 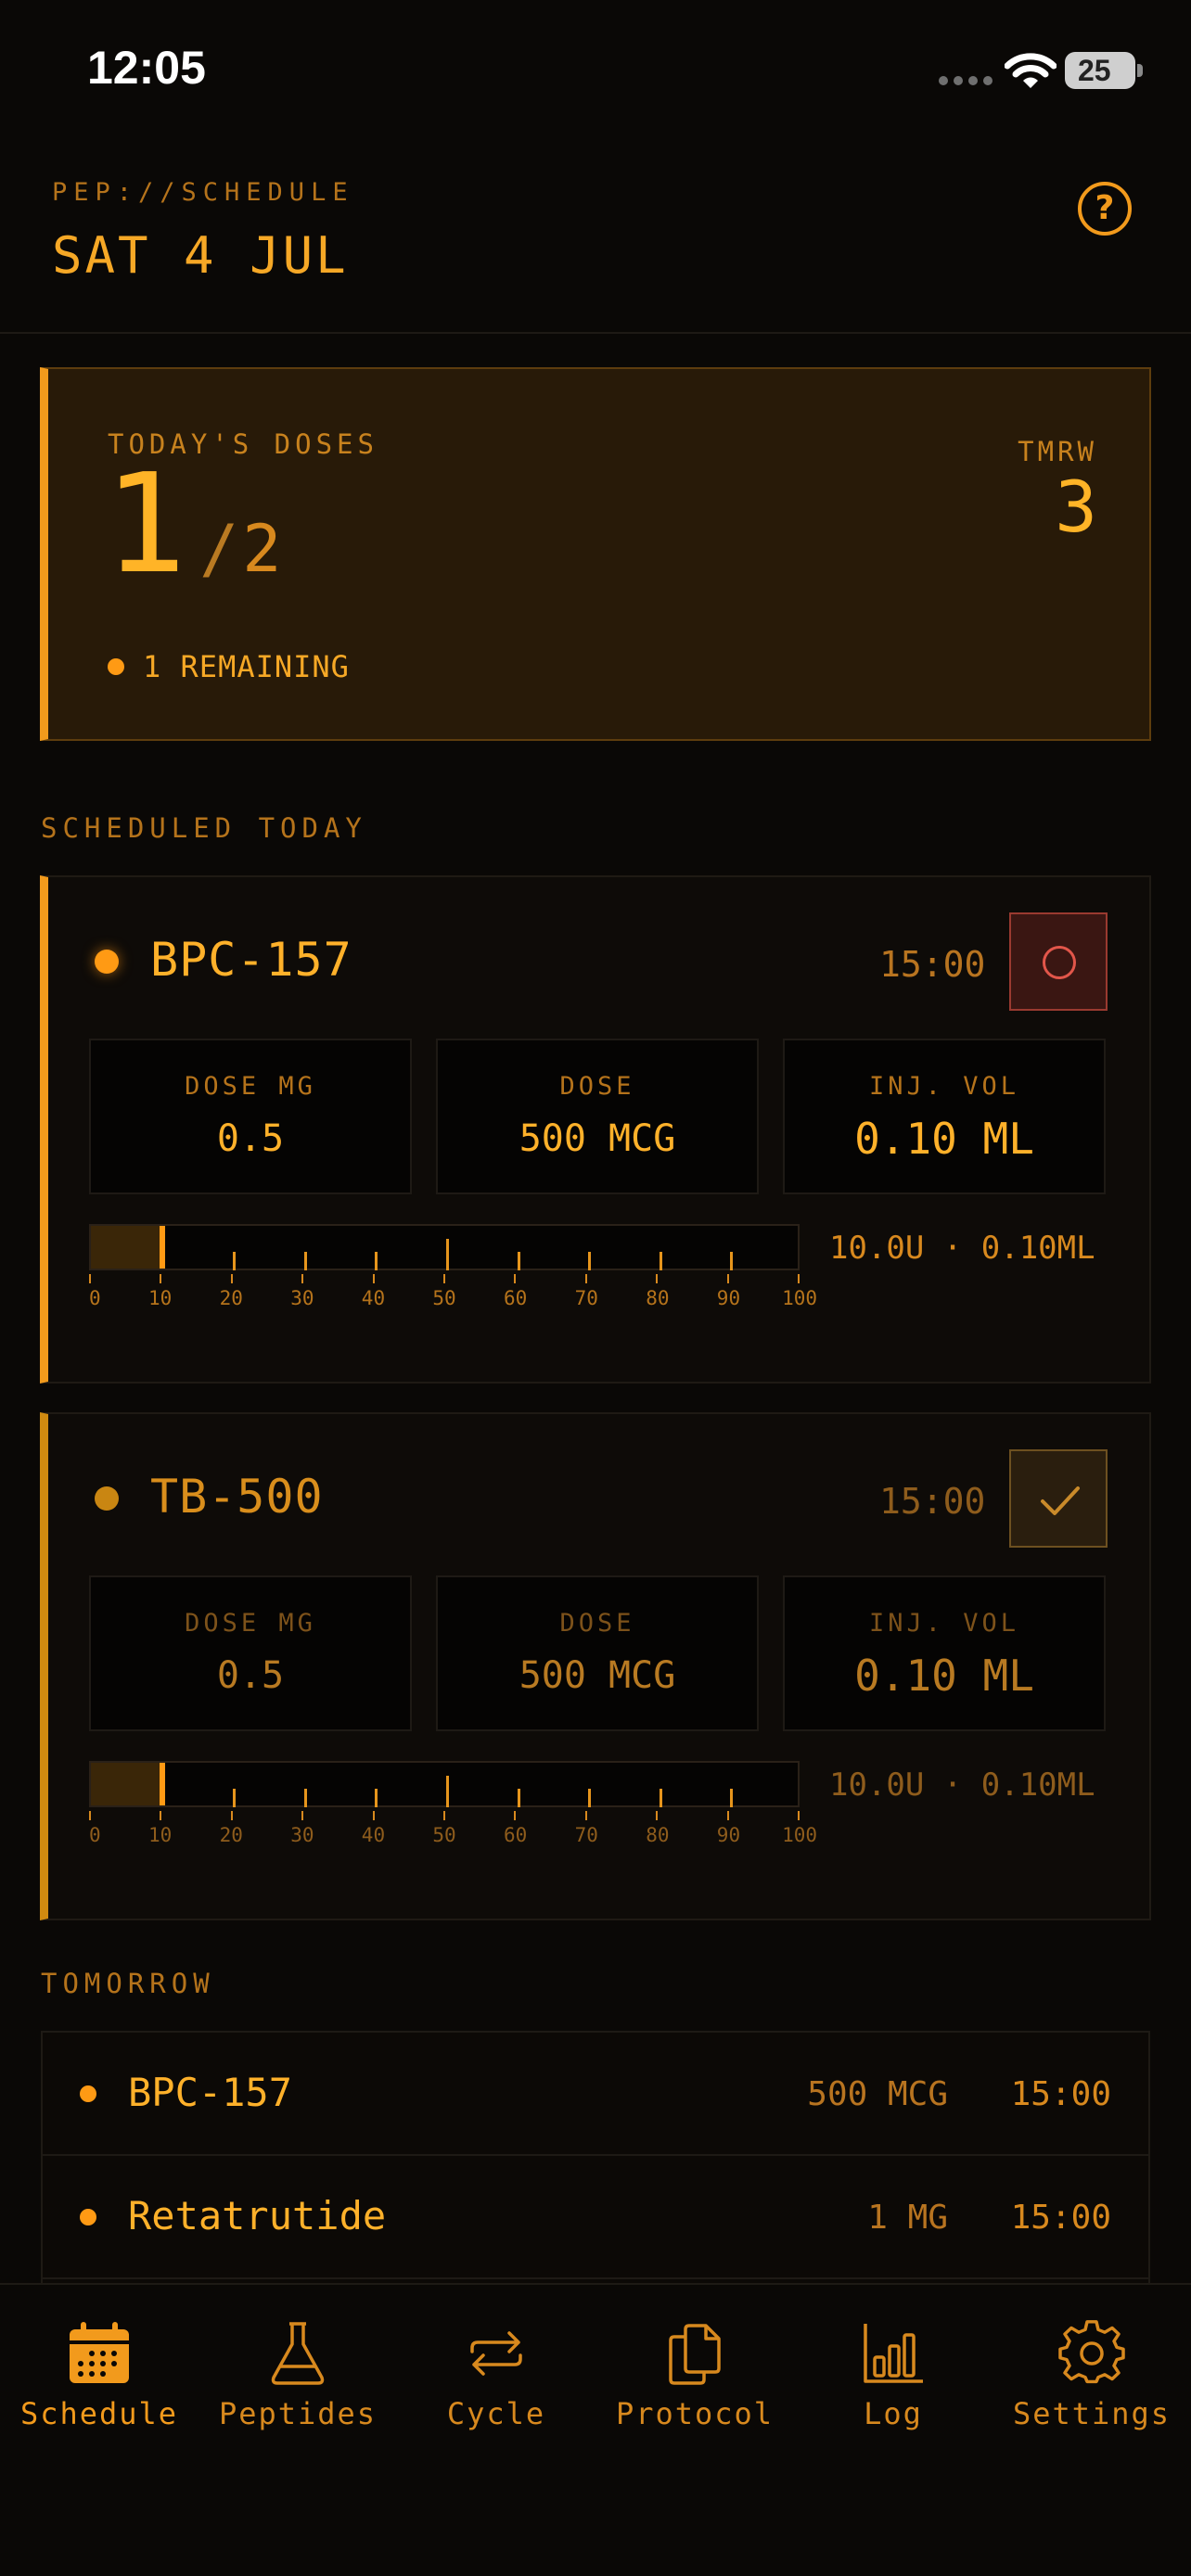 I want to click on tab-peptides: Peptides, so click(x=297, y=2368).